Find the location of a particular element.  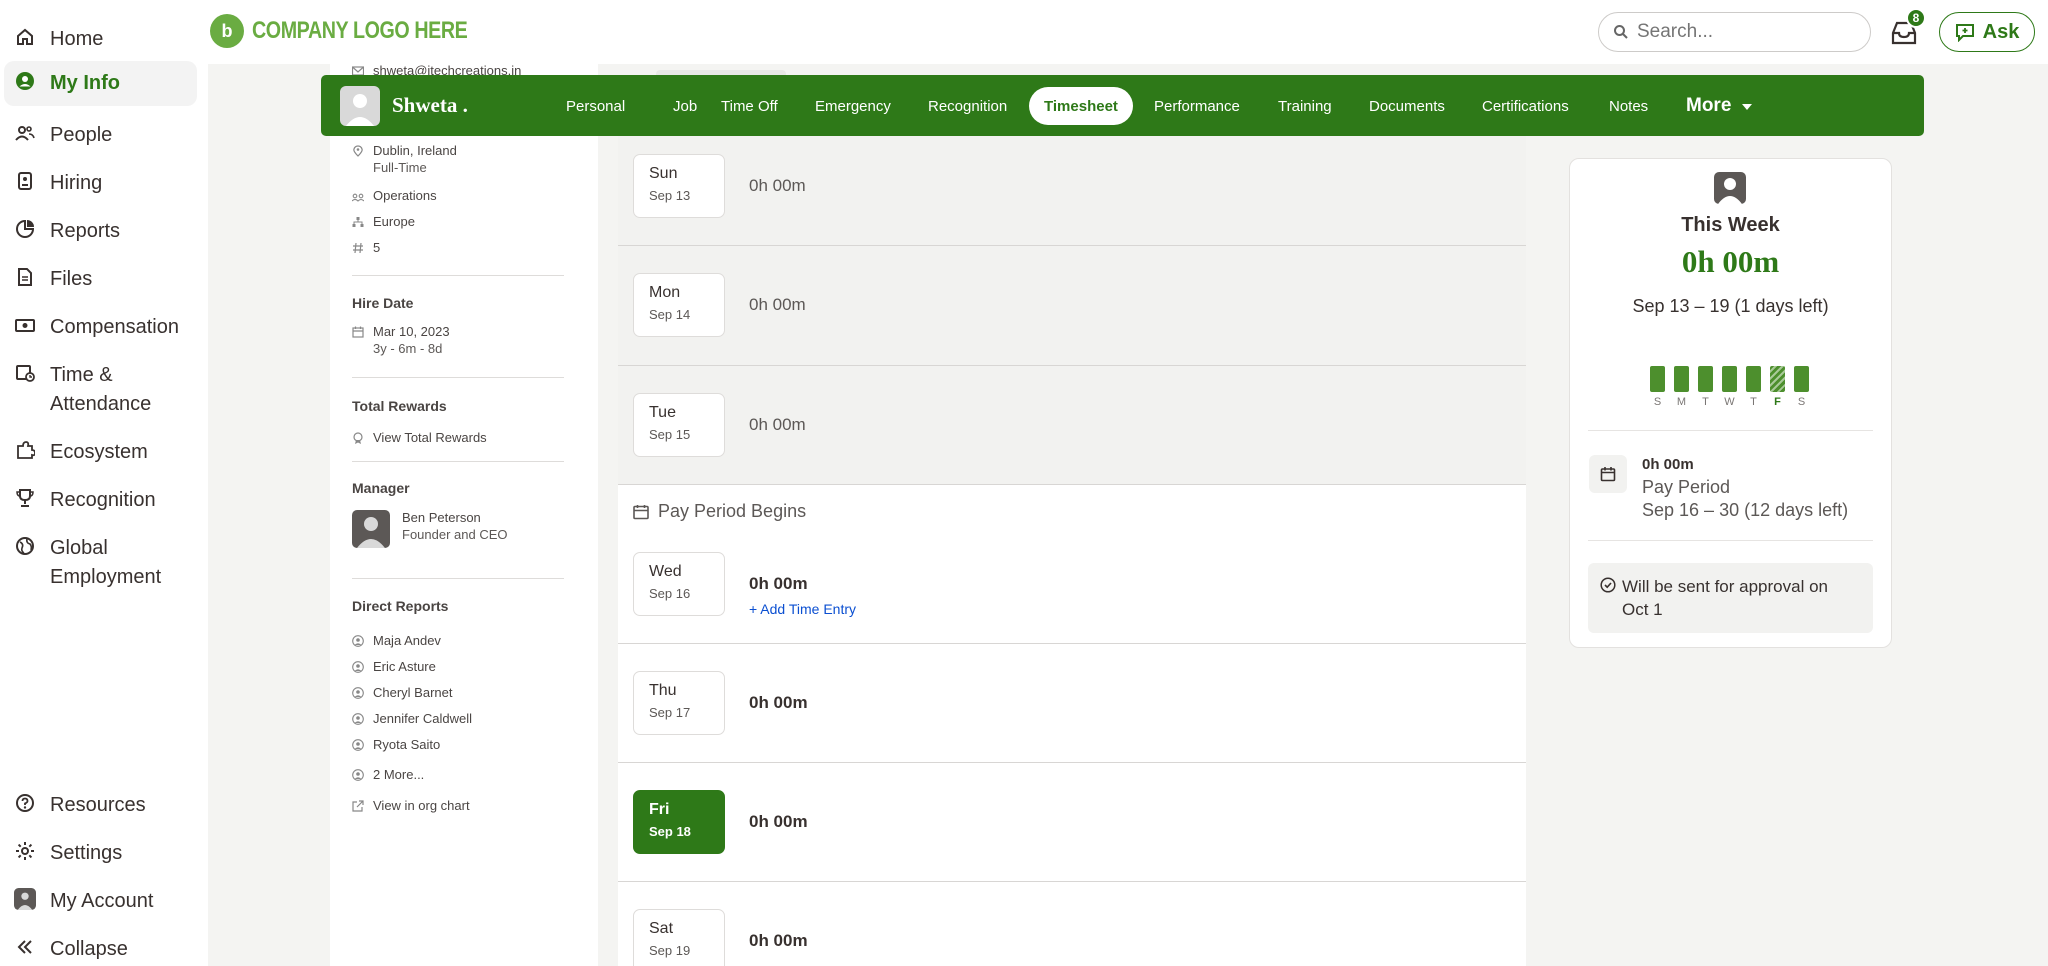

search-box is located at coordinates (1734, 32).